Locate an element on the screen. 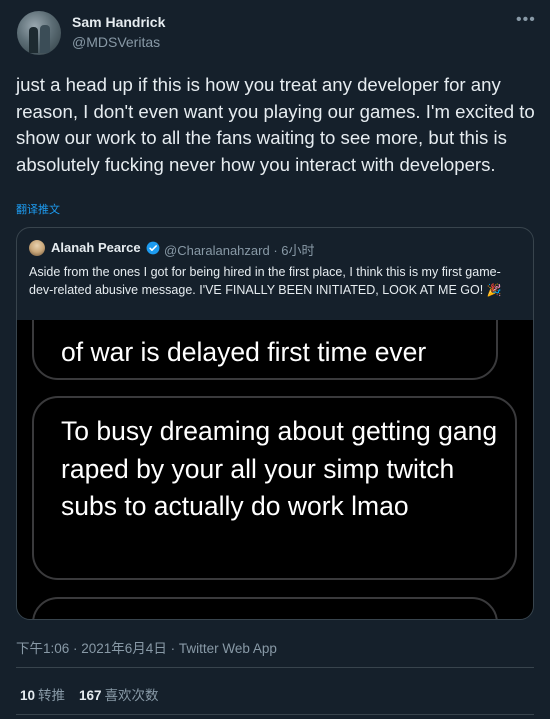 The image size is (550, 719). retweets-count: 10 is located at coordinates (28, 695).